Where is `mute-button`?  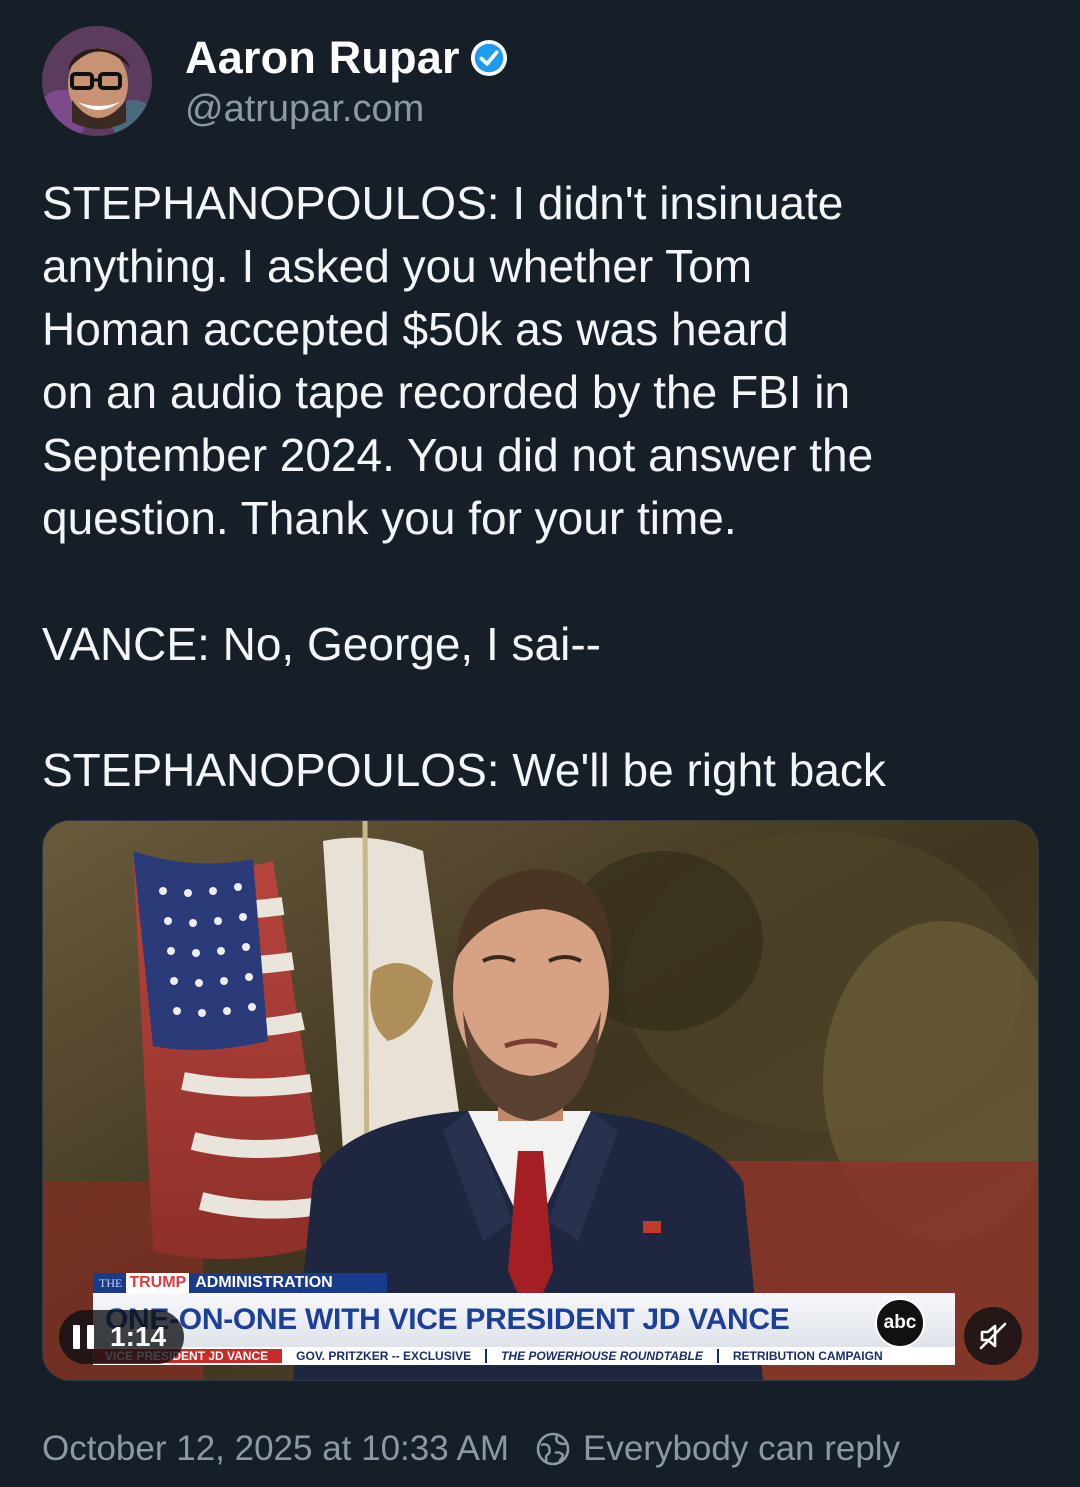
mute-button is located at coordinates (993, 1336).